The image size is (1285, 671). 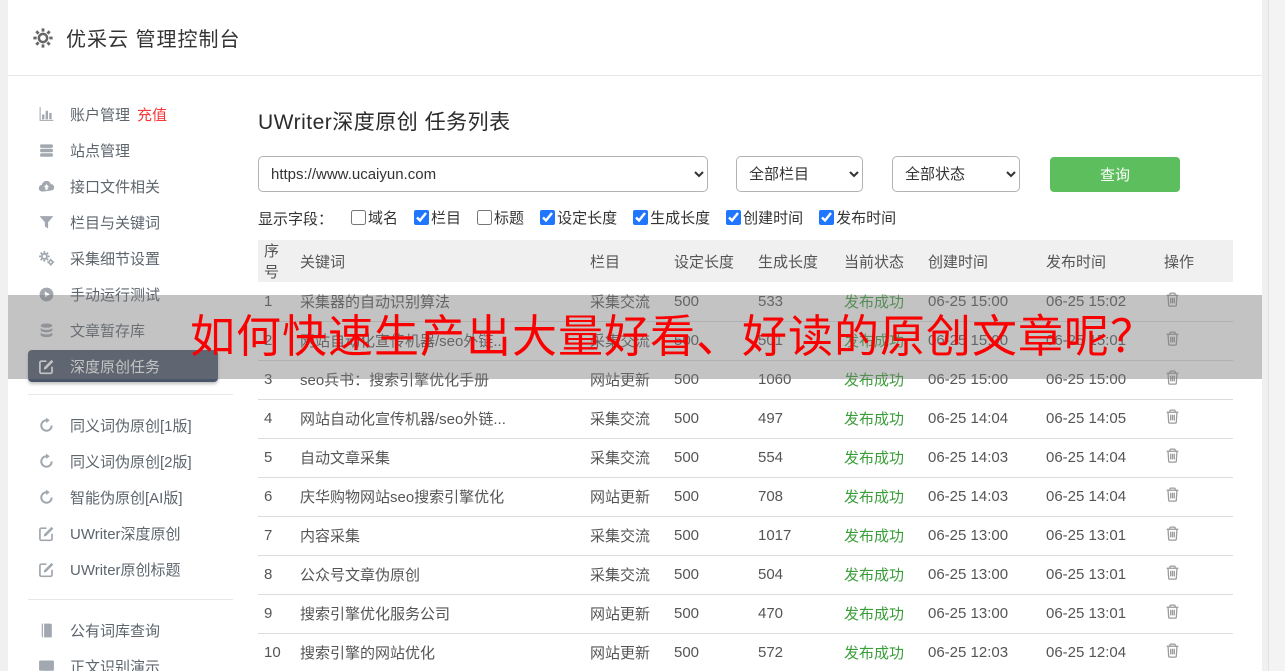 I want to click on sidebar-item-同义词伪原创[1版]: 同义词伪原创[1版], so click(x=129, y=425).